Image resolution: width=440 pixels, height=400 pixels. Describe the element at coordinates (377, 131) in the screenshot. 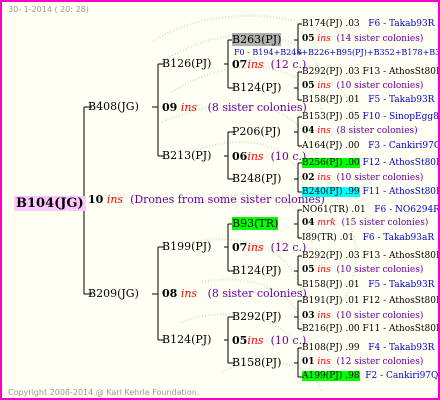

I see `gen3-note: (8 sister colonies)` at that location.